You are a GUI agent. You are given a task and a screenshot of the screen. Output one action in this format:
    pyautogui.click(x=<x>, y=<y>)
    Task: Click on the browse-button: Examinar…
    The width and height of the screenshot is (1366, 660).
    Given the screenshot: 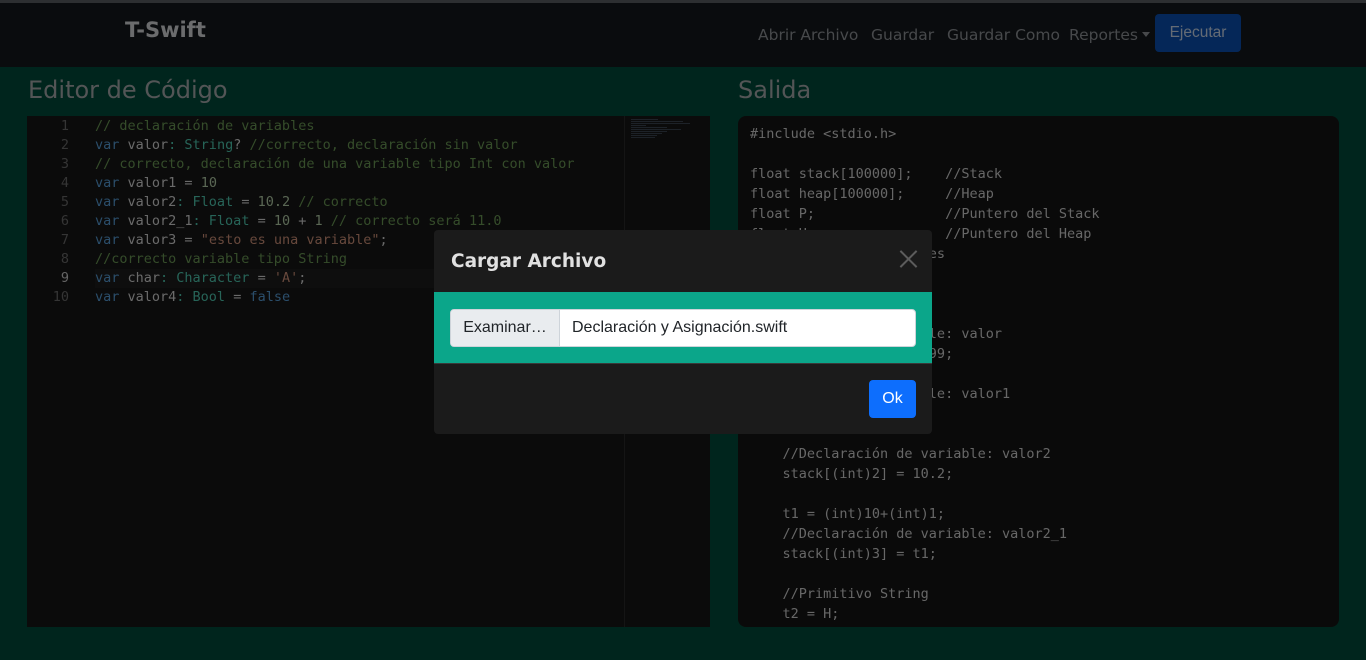 What is the action you would take?
    pyautogui.click(x=505, y=328)
    